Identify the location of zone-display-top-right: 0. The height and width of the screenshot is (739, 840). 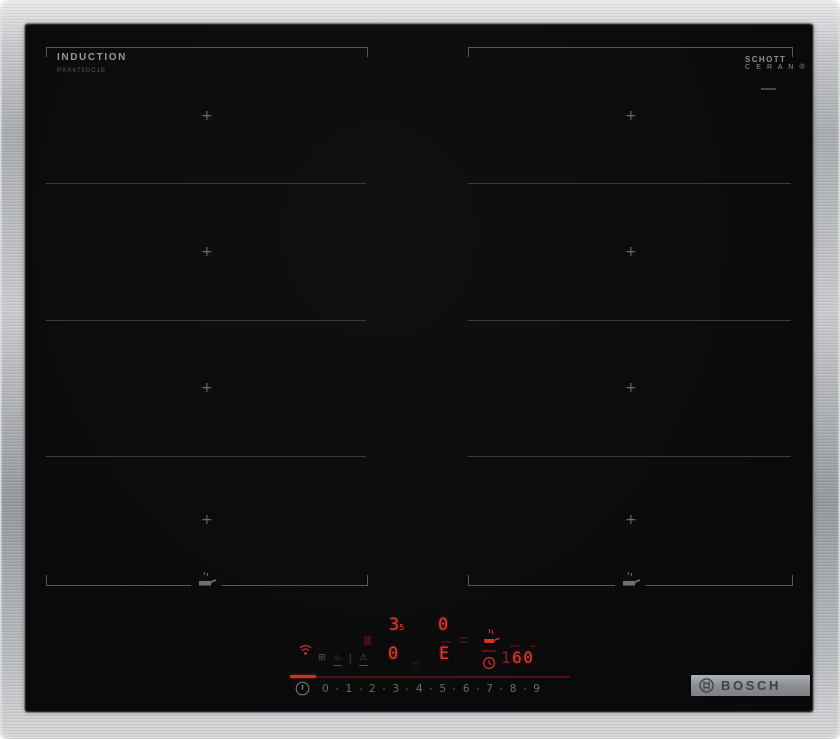
(443, 625).